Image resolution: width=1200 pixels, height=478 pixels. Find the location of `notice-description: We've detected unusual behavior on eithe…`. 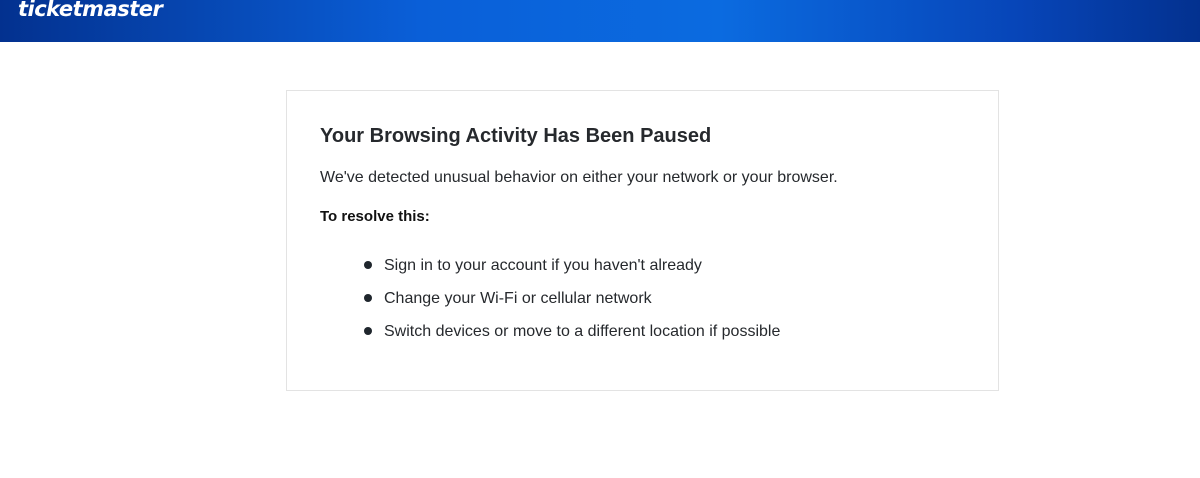

notice-description: We've detected unusual behavior on eithe… is located at coordinates (579, 177).